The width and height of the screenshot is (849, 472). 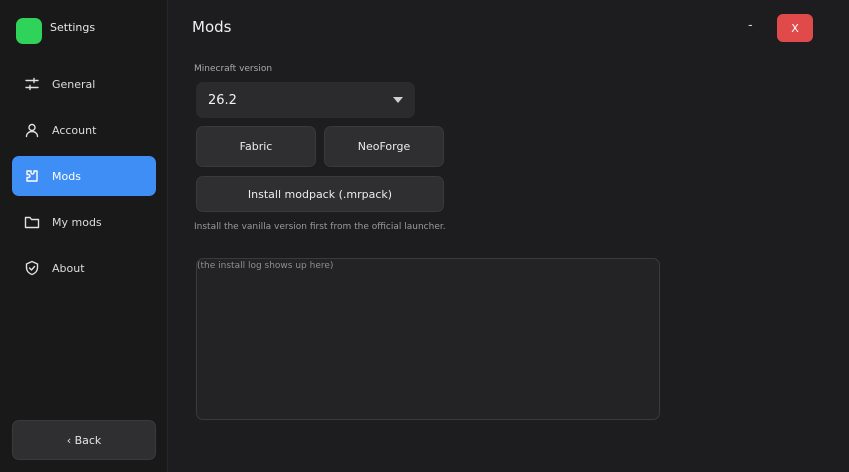 What do you see at coordinates (212, 27) in the screenshot?
I see `page-title: Mods` at bounding box center [212, 27].